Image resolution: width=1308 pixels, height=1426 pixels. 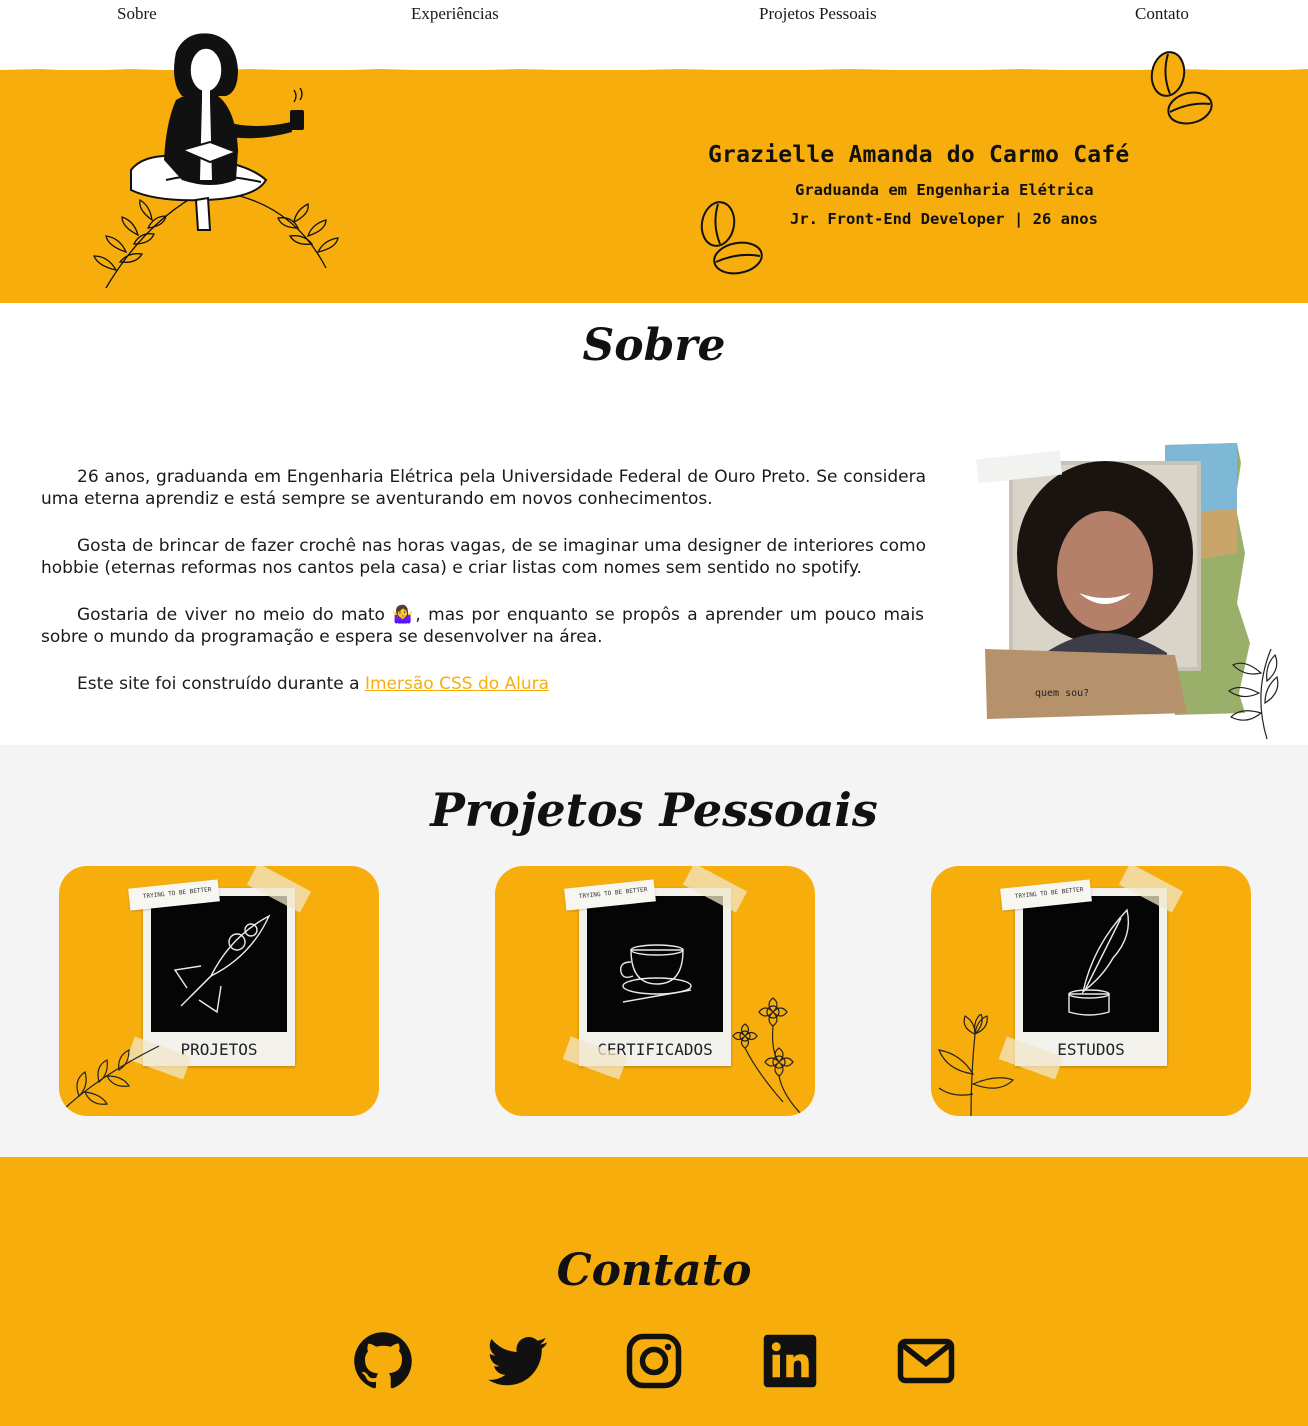 I want to click on alura-link: Imersão CSS do Alura, so click(x=457, y=684).